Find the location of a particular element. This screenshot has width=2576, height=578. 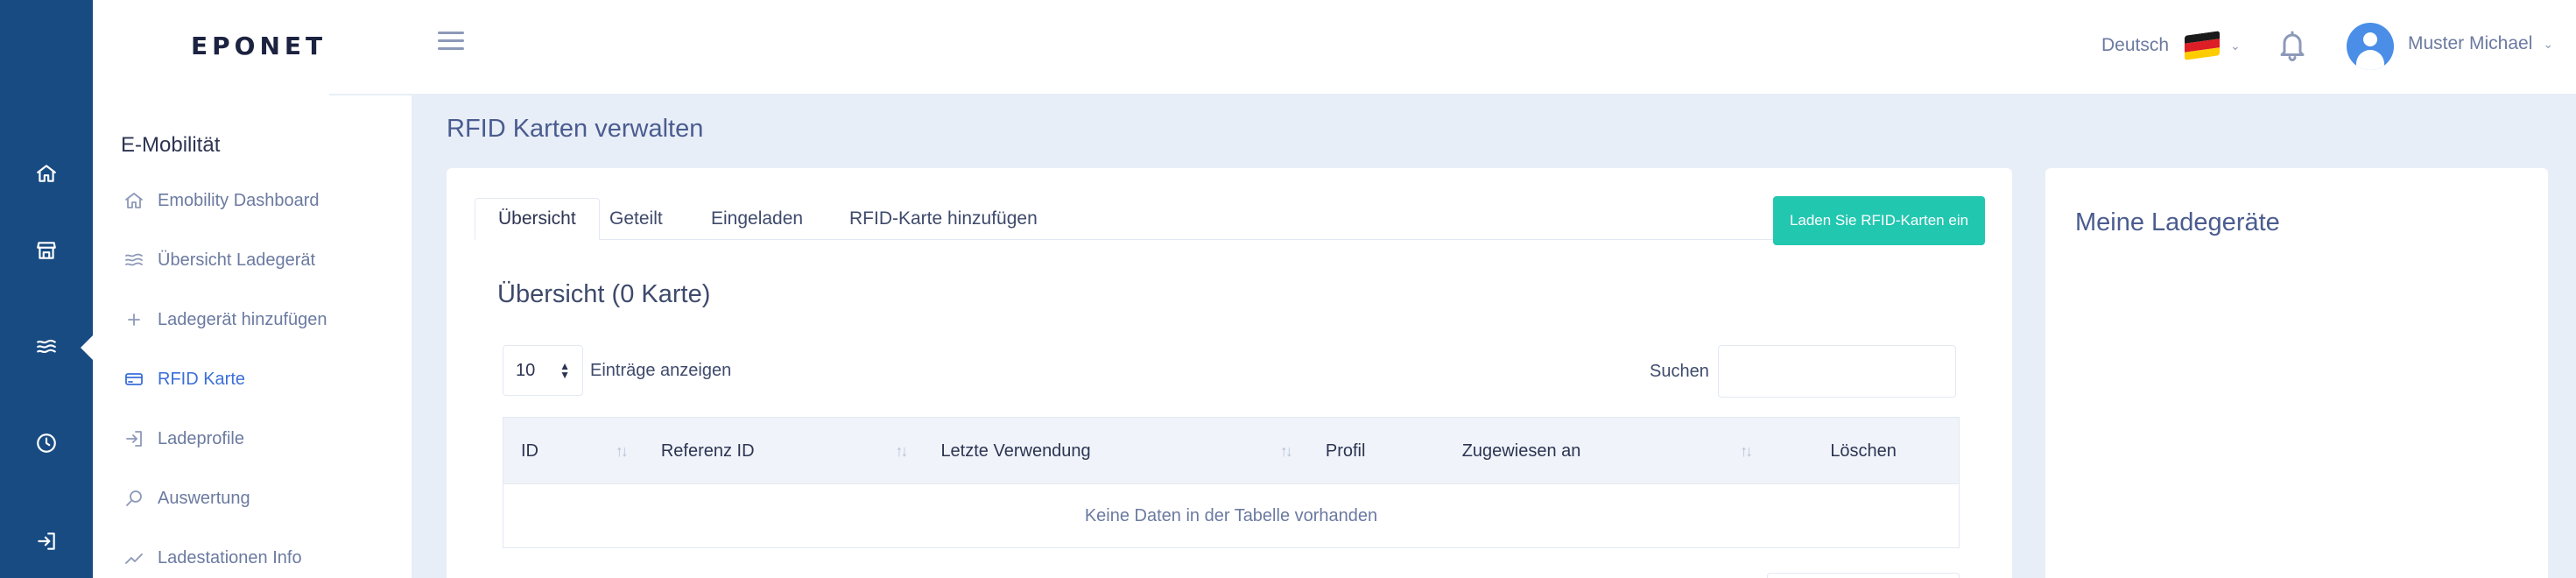

sidebar-item-label: Emobility Dashboard is located at coordinates (239, 200).